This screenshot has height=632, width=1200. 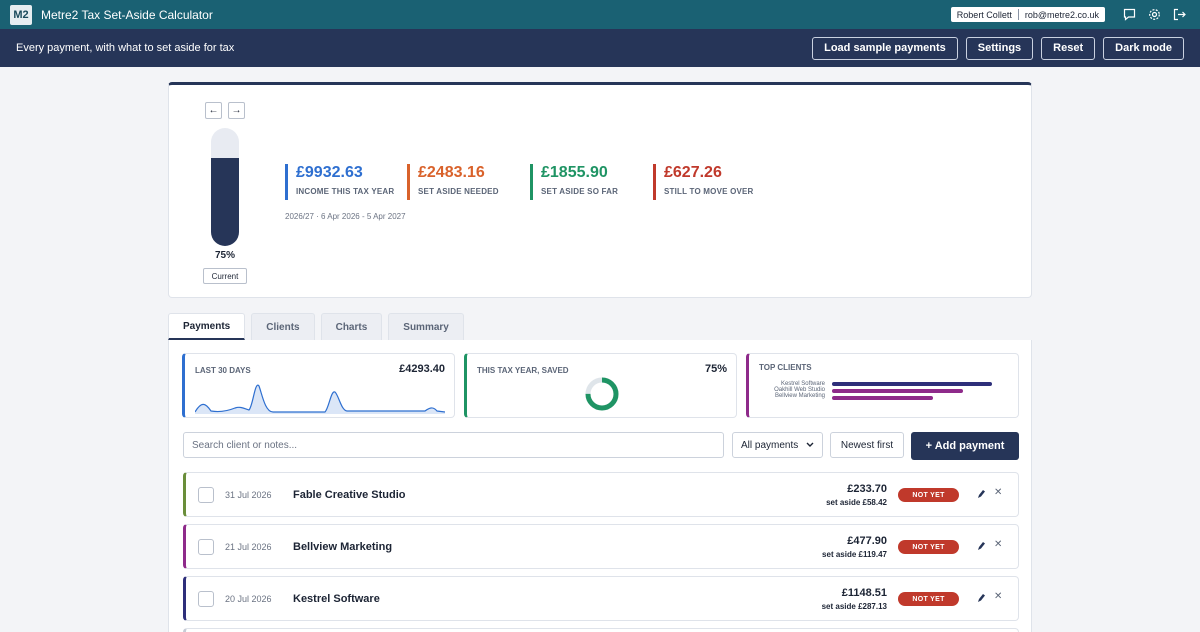 What do you see at coordinates (223, 370) in the screenshot?
I see `last-30-title: LAST 30 DAYS` at bounding box center [223, 370].